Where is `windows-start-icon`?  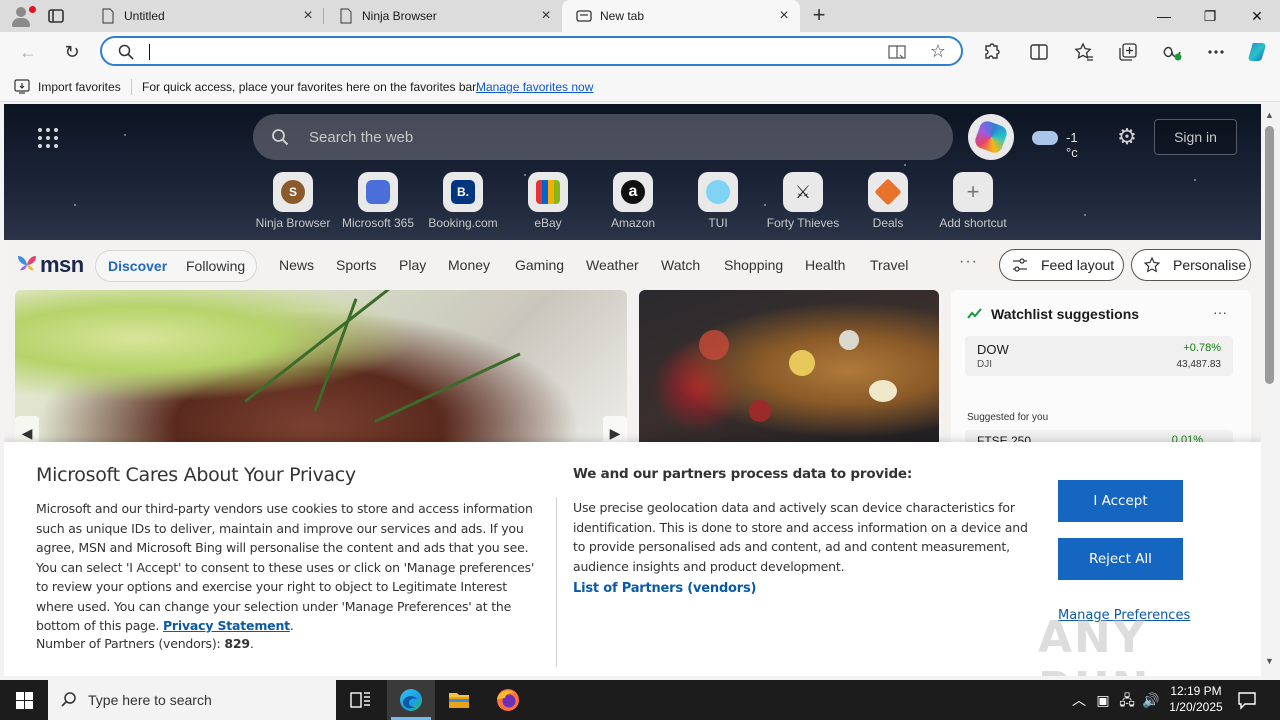
windows-start-icon is located at coordinates (24, 700).